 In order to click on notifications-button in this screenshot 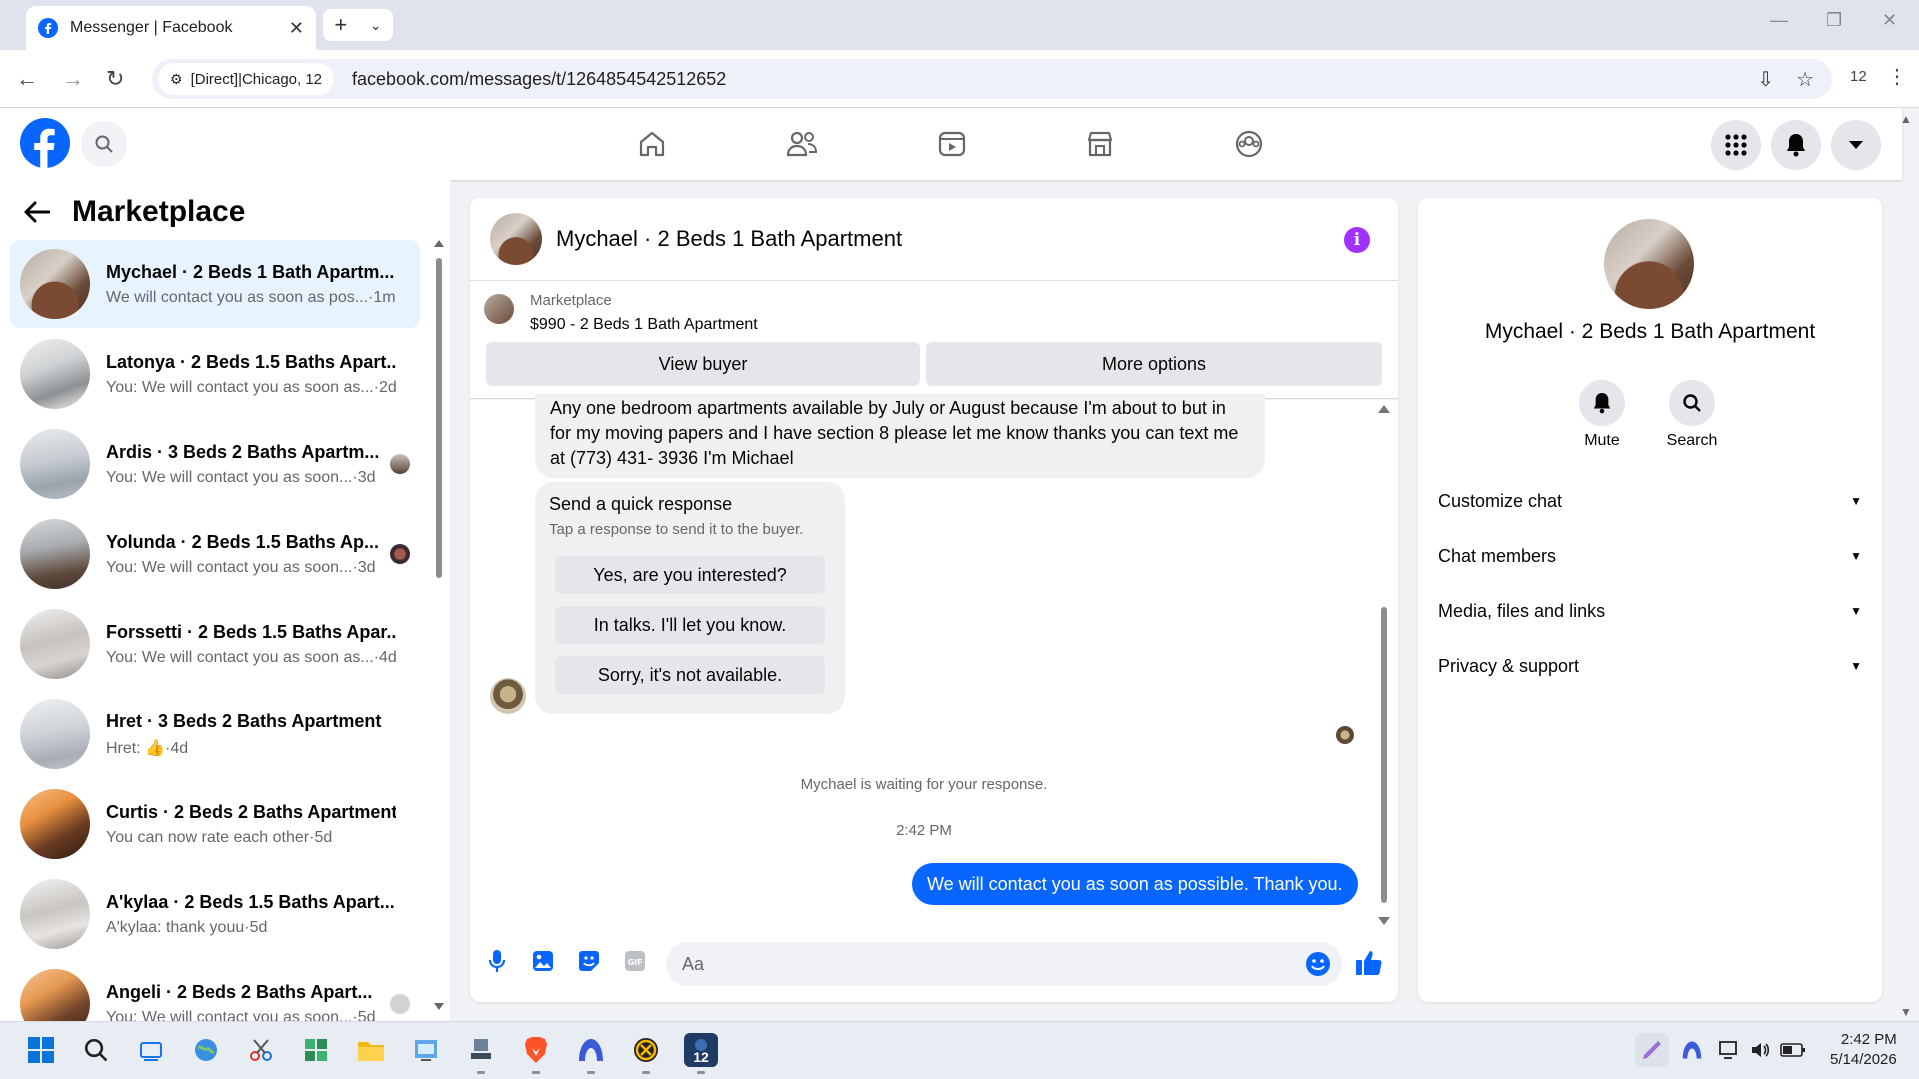, I will do `click(1796, 145)`.